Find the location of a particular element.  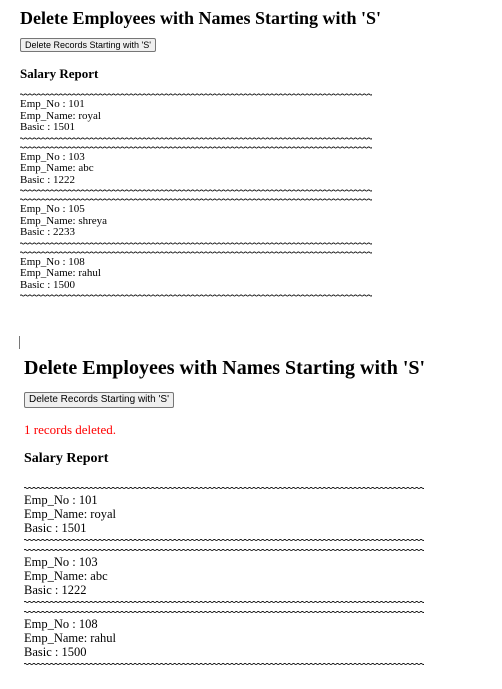

emp-basic: Basic : 2233 is located at coordinates (47, 232).